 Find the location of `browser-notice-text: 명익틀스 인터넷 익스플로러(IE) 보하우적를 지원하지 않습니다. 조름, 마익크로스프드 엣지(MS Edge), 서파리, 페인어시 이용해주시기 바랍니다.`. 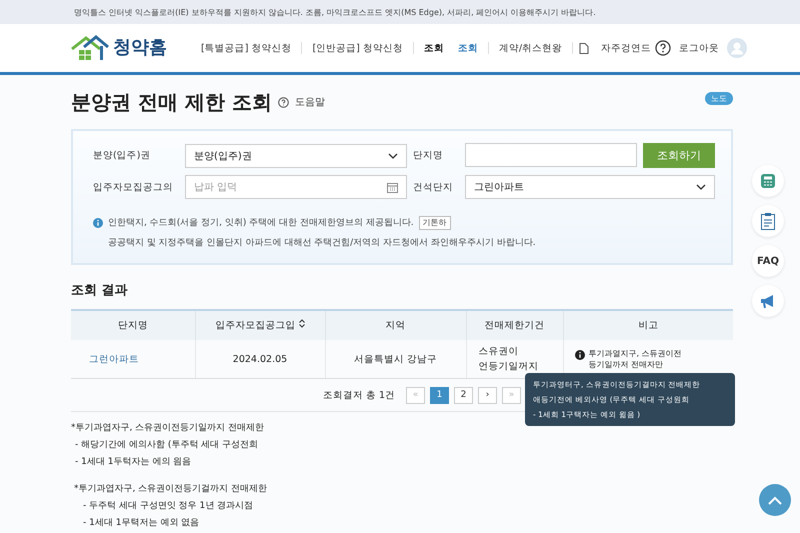

browser-notice-text: 명익틀스 인터넷 익스플로러(IE) 보하우적를 지원하지 않습니다. 조름, 마익크로스프드 엣지(MS Edge), 서파리, 페인어시 이용해주시기 바랍니다. is located at coordinates (335, 12).